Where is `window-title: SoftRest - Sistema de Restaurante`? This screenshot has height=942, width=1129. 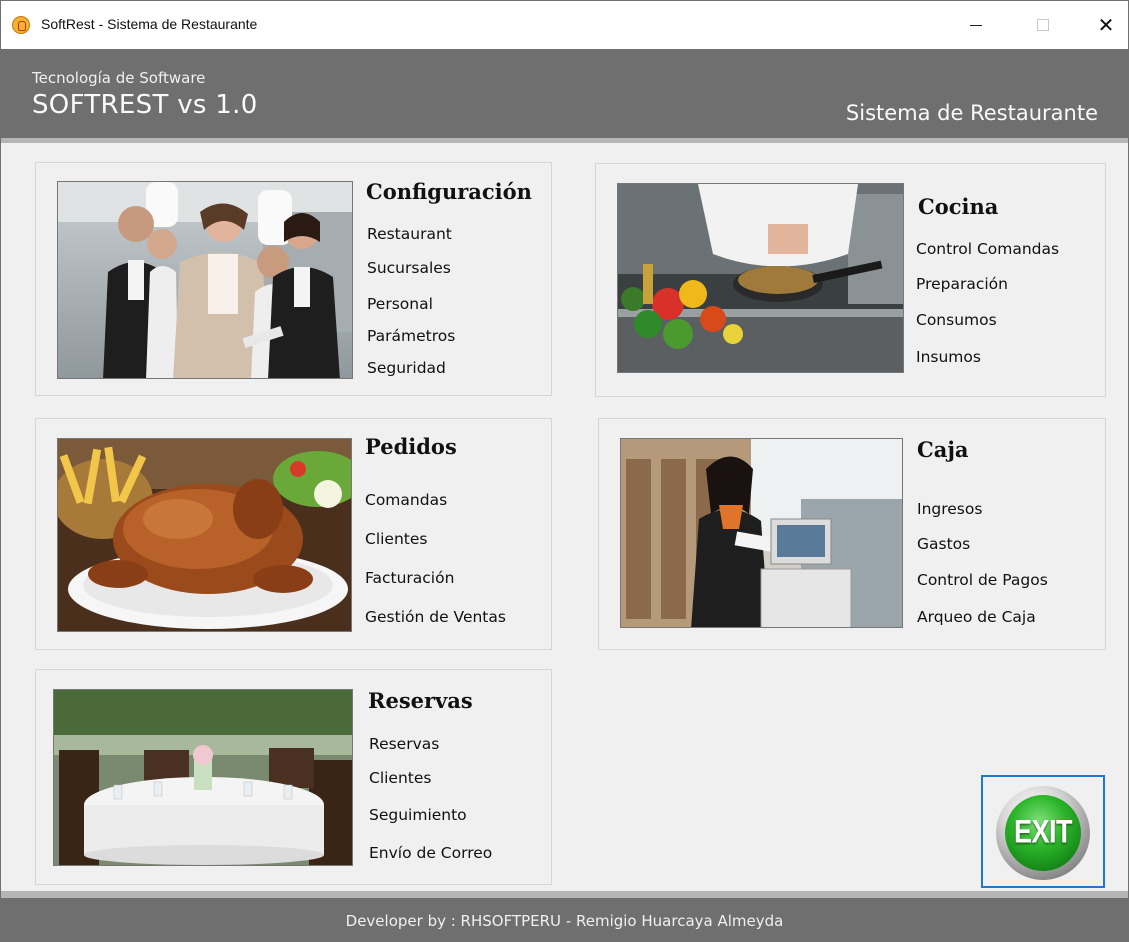
window-title: SoftRest - Sistema de Restaurante is located at coordinates (149, 24).